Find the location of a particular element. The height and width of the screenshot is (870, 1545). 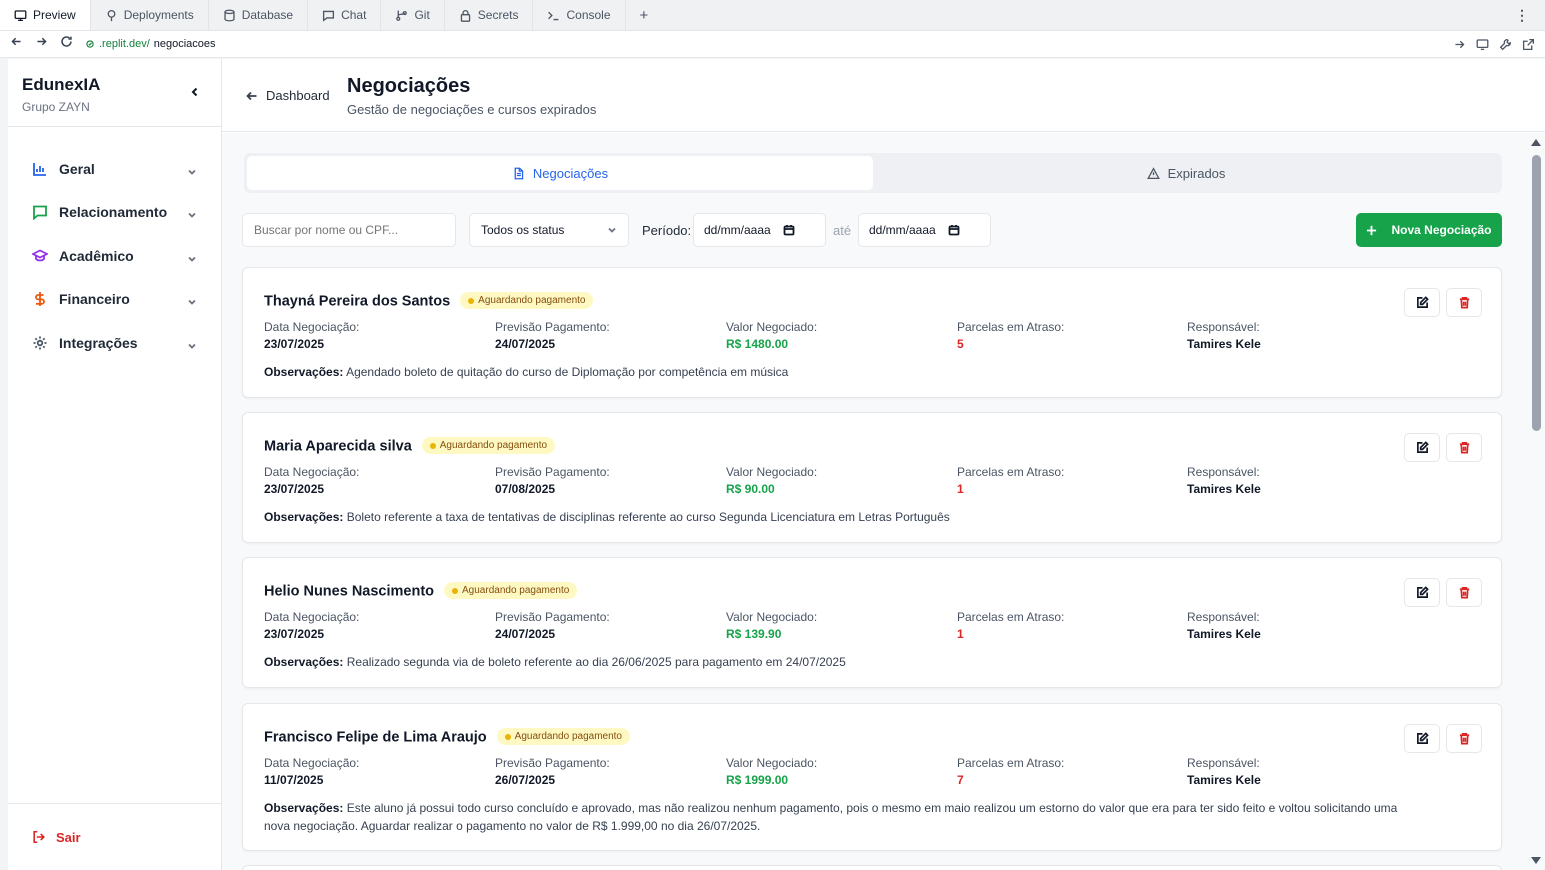

status-select: Todos os status is located at coordinates (549, 230).